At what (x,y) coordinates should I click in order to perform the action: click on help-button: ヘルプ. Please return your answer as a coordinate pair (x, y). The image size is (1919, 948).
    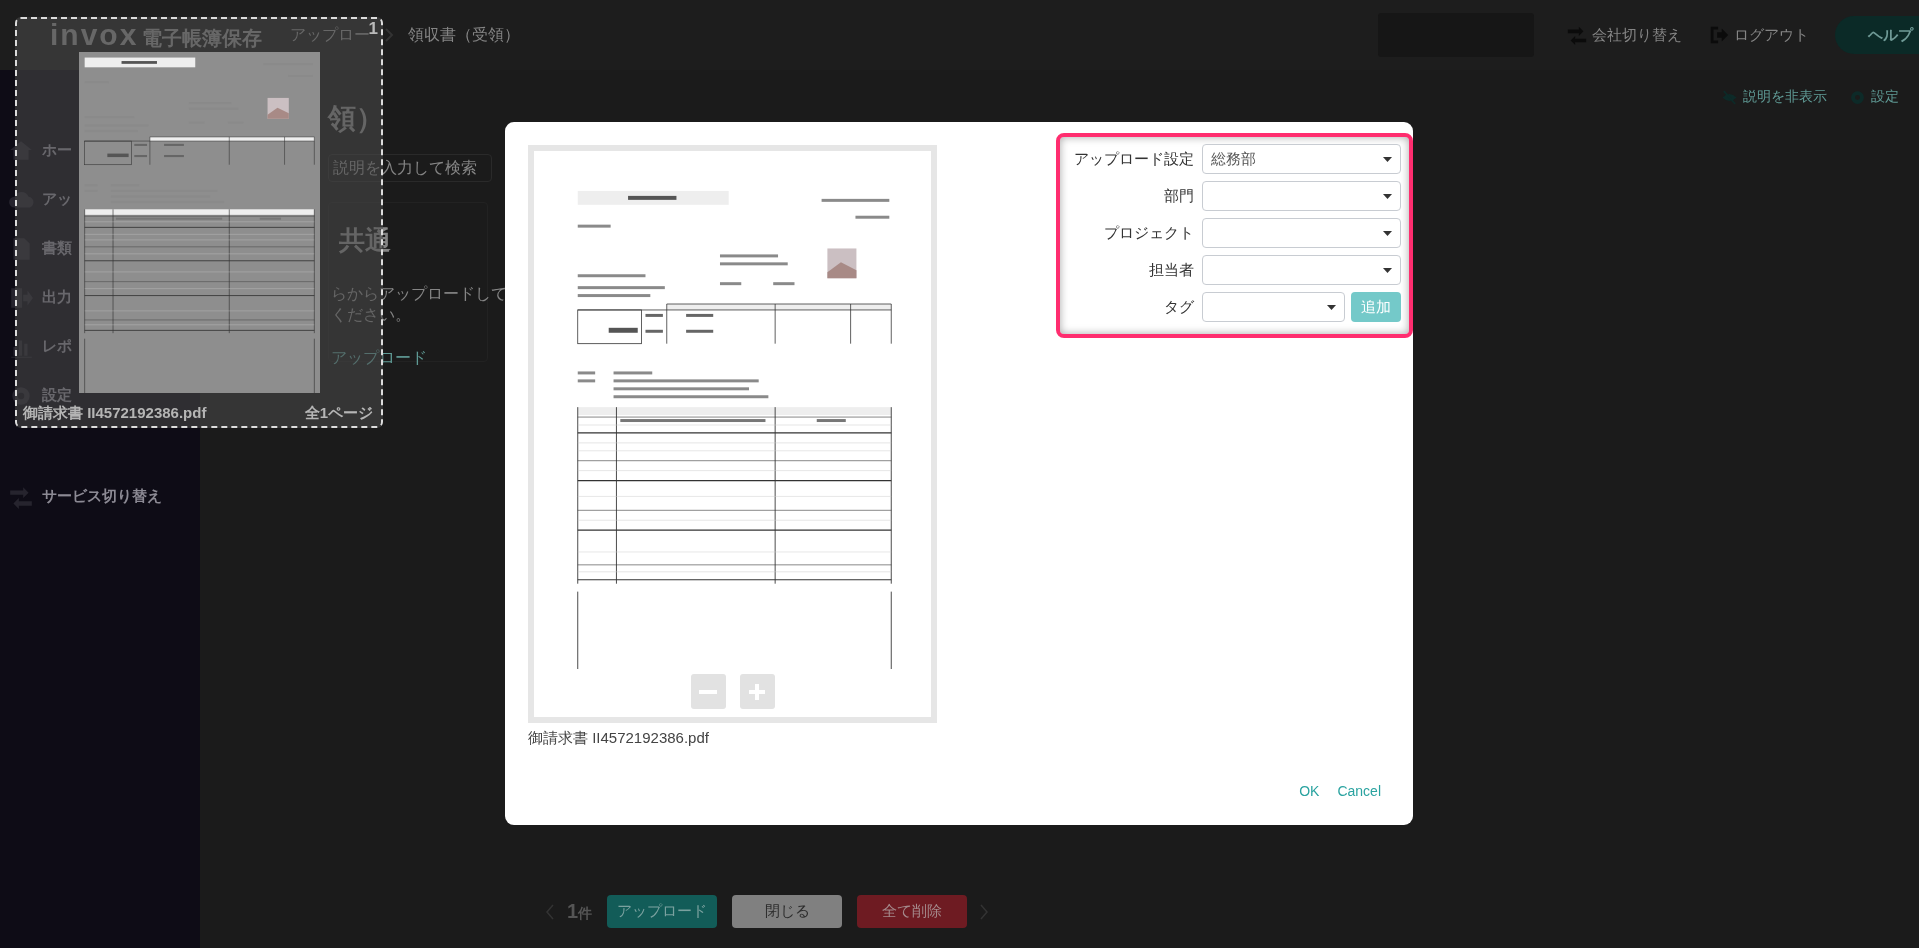
    Looking at the image, I should click on (1877, 35).